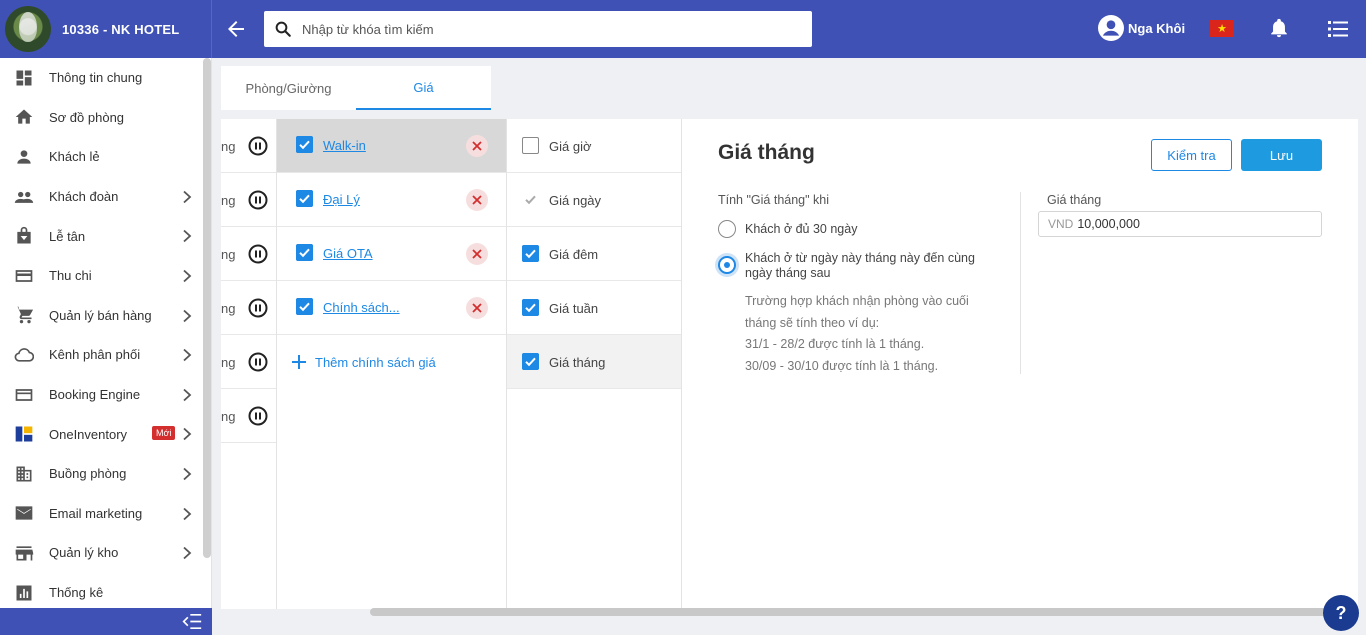  I want to click on sidebar-item-oneinventory: OneInventory Mới, so click(105, 434).